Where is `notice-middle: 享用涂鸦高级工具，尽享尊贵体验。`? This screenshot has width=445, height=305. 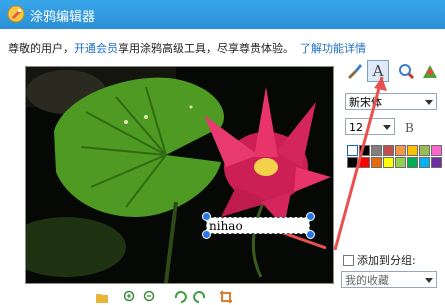
notice-middle: 享用涂鸦高级工具，尽享尊贵体验。 is located at coordinates (206, 48).